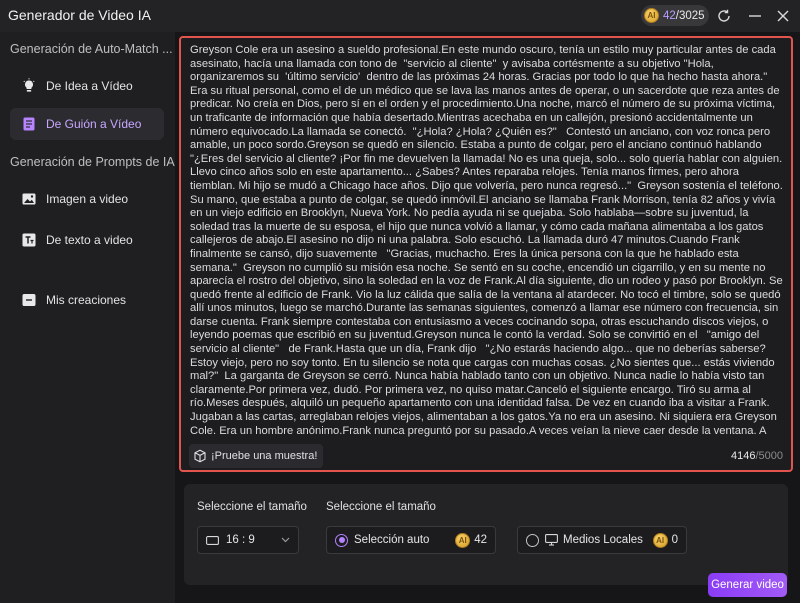 The height and width of the screenshot is (603, 800). Describe the element at coordinates (532, 540) in the screenshot. I see `radio-local` at that location.